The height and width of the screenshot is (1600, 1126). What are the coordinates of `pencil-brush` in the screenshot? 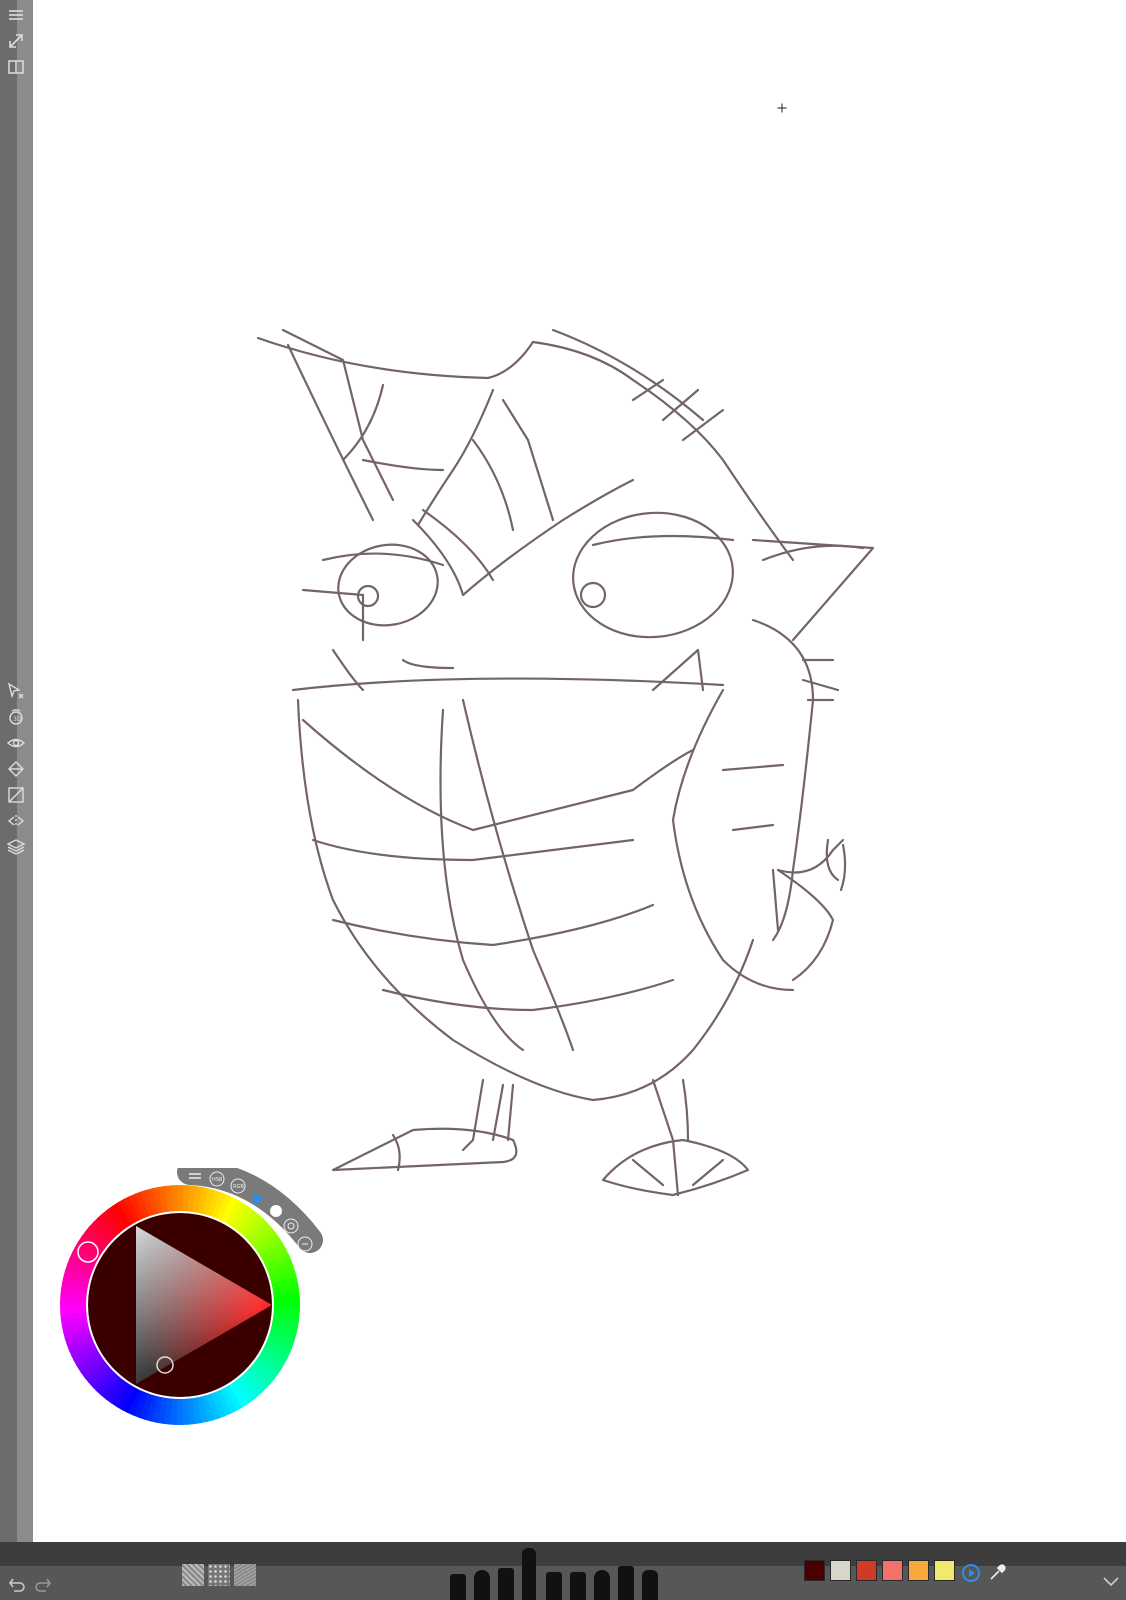 It's located at (458, 1587).